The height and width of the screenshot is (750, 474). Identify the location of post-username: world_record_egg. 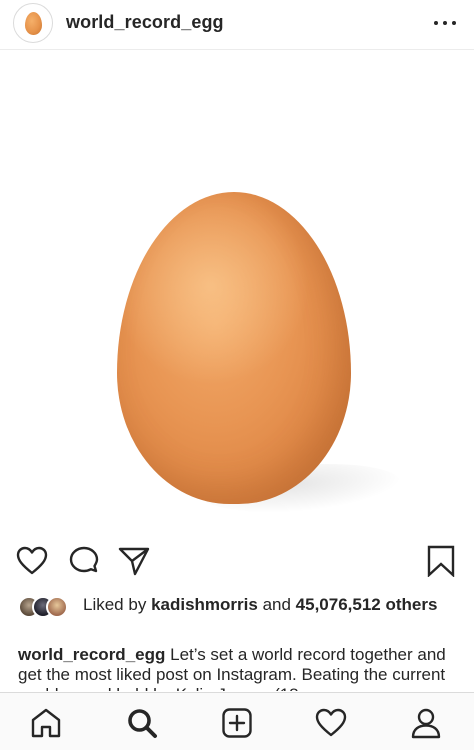
(145, 22).